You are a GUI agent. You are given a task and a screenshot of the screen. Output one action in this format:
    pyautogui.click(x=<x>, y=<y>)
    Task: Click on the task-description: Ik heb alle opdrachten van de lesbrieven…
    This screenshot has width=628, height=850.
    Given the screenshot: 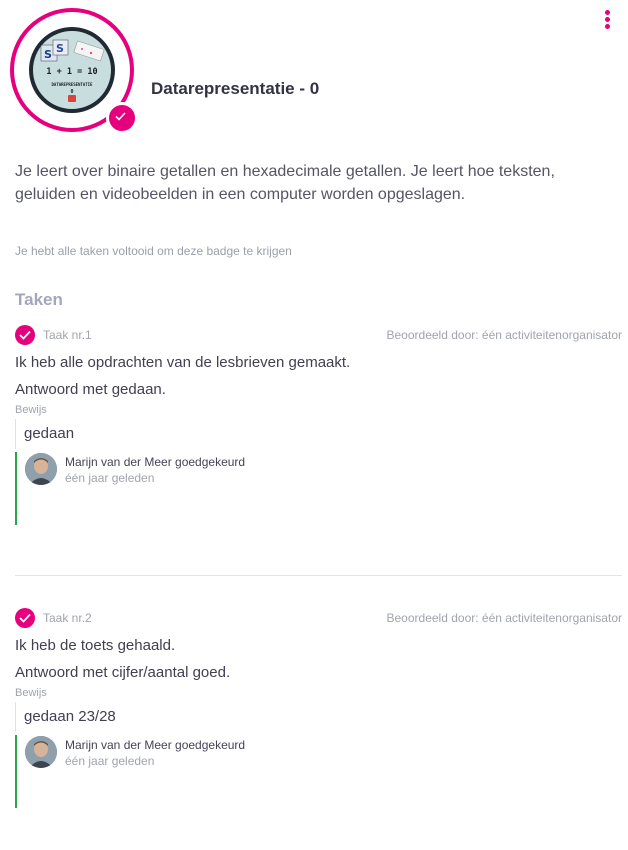 What is the action you would take?
    pyautogui.click(x=183, y=362)
    